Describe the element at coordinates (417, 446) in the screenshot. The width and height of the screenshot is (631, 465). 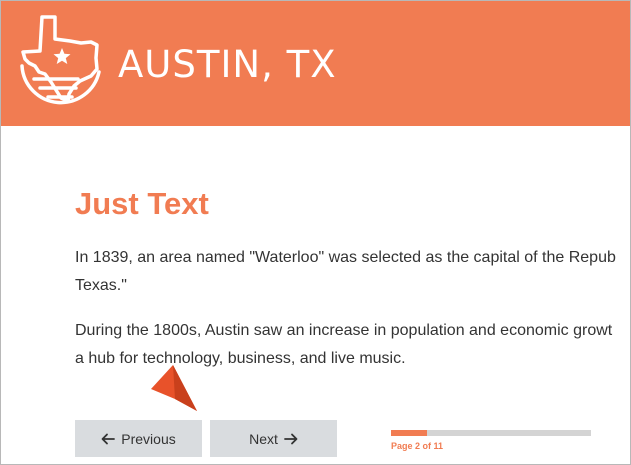
I see `page-indicator: Page 2 of 11` at that location.